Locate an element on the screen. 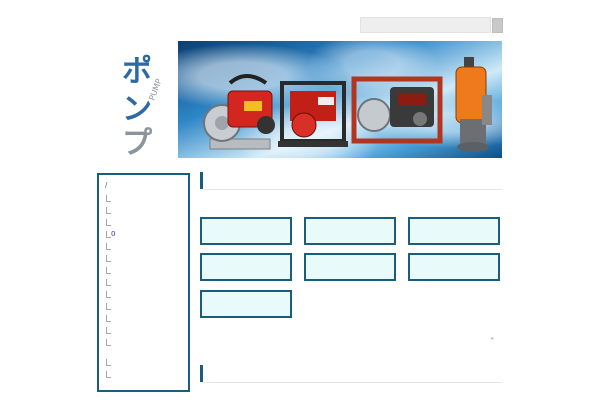  search-button is located at coordinates (497, 25).